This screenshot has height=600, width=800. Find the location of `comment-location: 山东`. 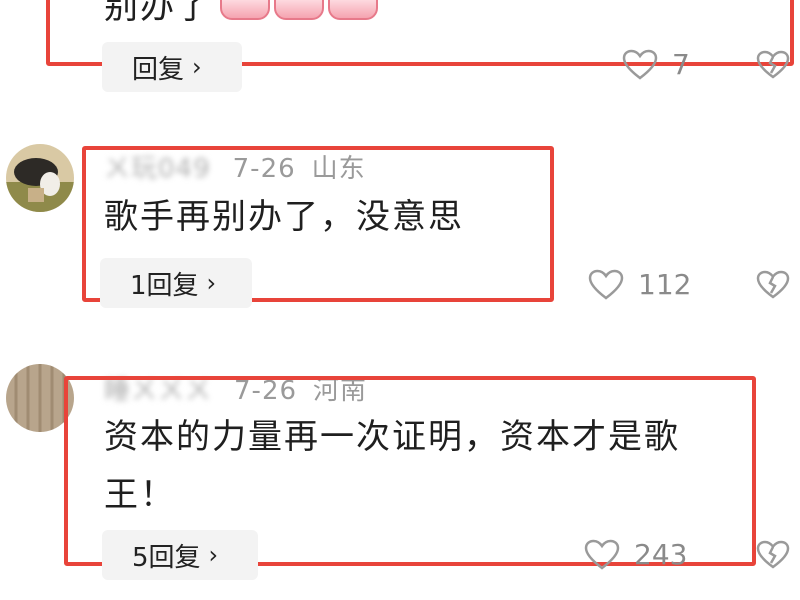

comment-location: 山东 is located at coordinates (338, 169).